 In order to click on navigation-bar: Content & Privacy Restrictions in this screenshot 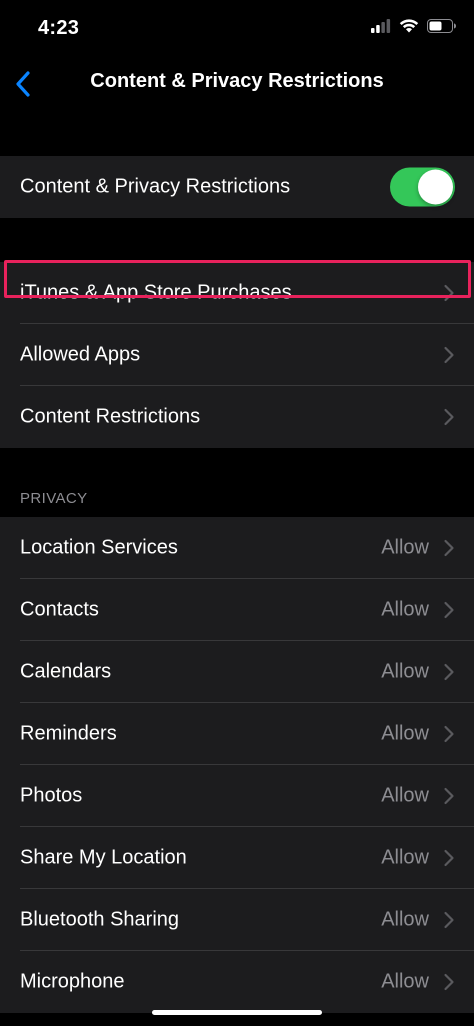, I will do `click(237, 84)`.